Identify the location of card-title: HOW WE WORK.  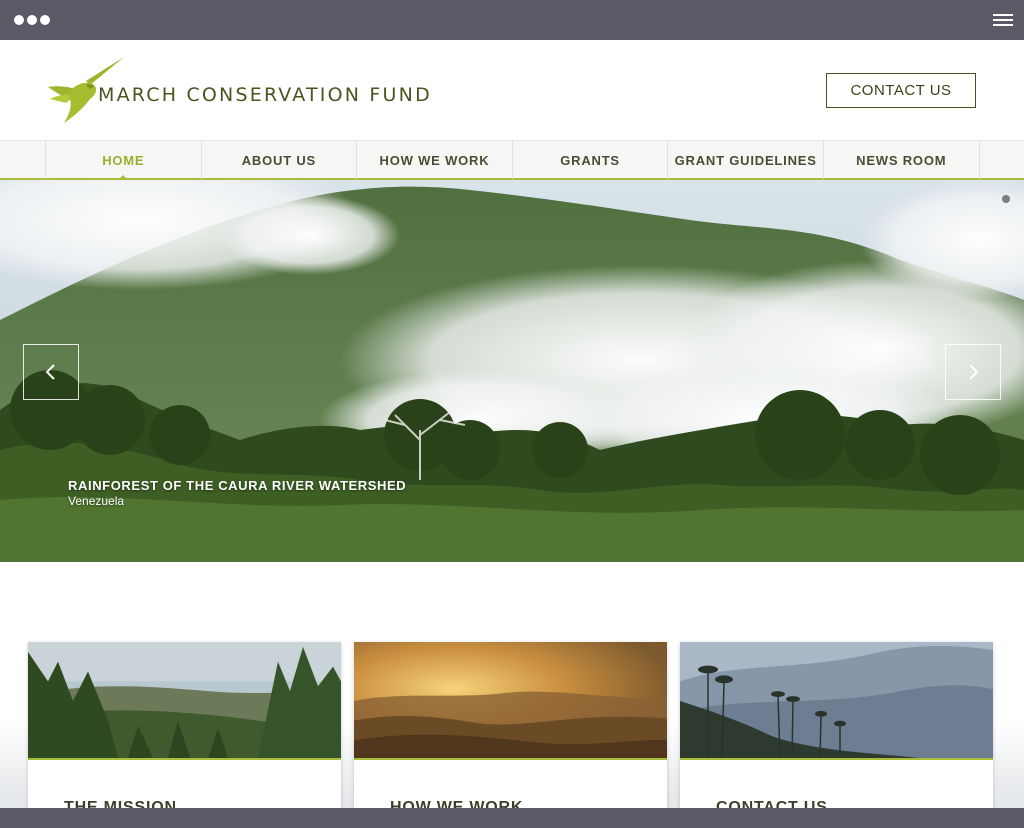
(457, 803).